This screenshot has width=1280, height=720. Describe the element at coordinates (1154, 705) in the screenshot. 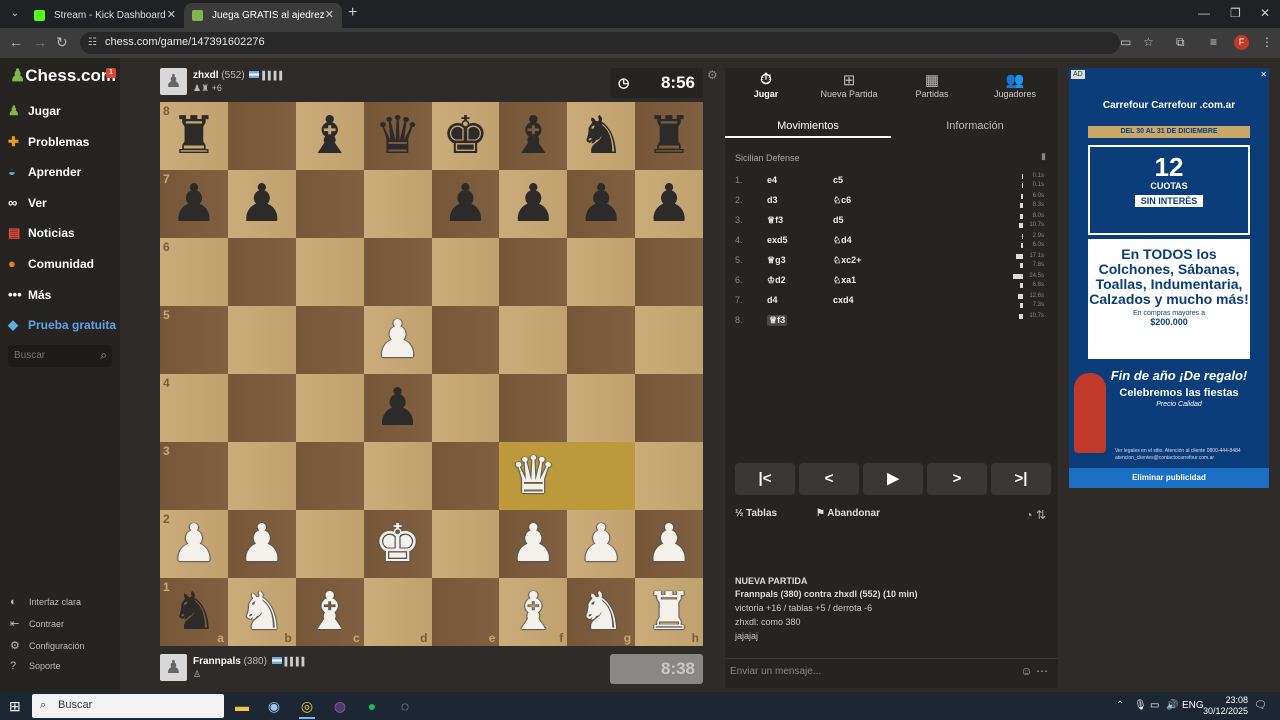

I see `network-icon: ▭` at that location.